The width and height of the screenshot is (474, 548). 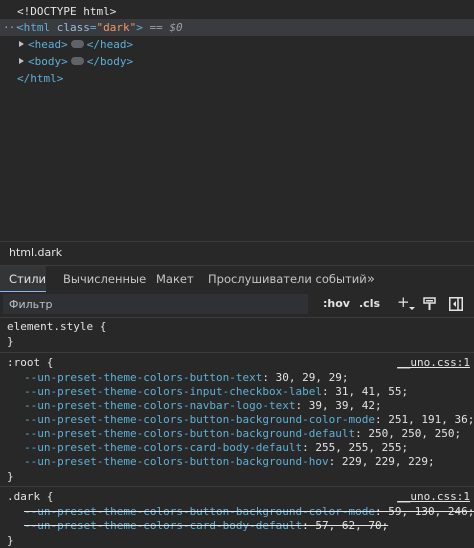 What do you see at coordinates (237, 253) in the screenshot?
I see `breadcrumb: html.dark` at bounding box center [237, 253].